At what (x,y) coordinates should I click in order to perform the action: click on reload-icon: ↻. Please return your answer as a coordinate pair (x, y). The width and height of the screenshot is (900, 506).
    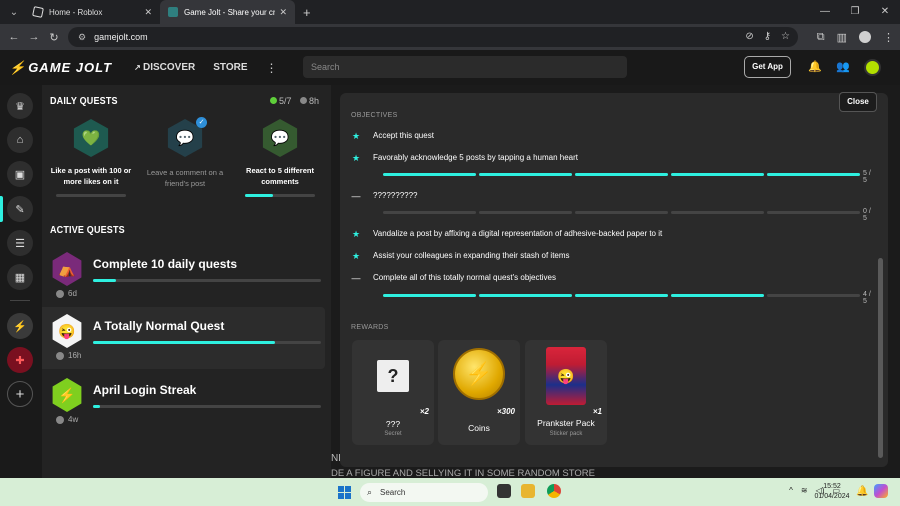
    Looking at the image, I should click on (54, 37).